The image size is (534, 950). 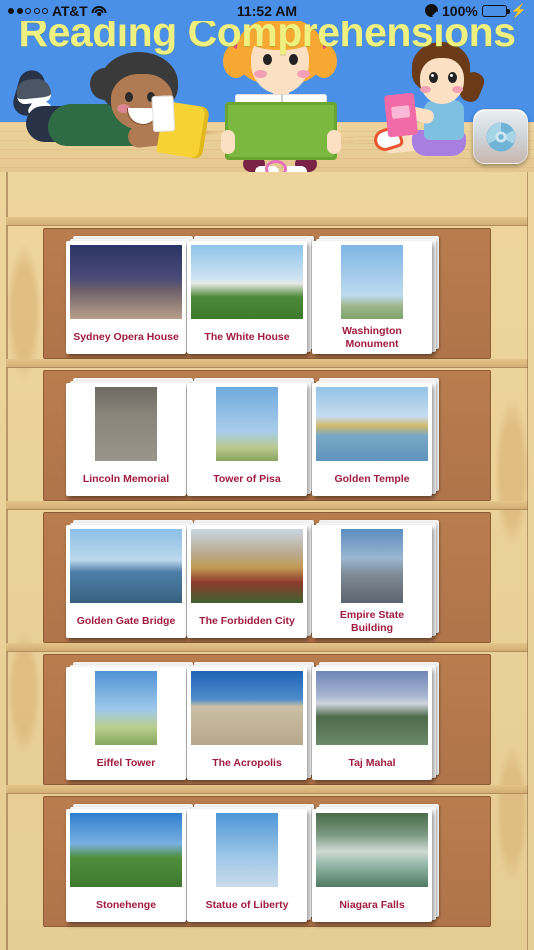 What do you see at coordinates (247, 337) in the screenshot?
I see `card-title-label: The White House` at bounding box center [247, 337].